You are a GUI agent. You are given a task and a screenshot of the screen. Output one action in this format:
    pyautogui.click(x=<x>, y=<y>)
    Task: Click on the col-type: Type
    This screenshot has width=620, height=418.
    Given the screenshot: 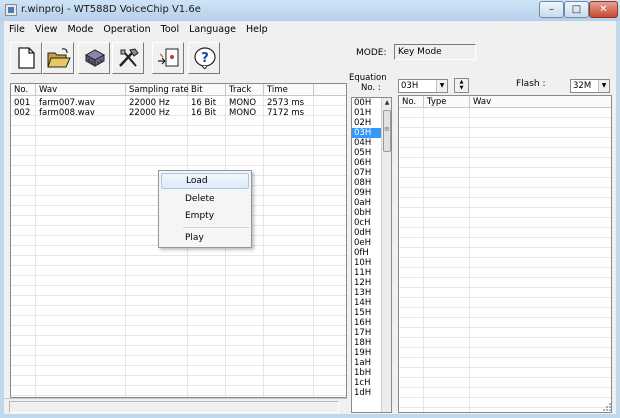 What is the action you would take?
    pyautogui.click(x=447, y=102)
    